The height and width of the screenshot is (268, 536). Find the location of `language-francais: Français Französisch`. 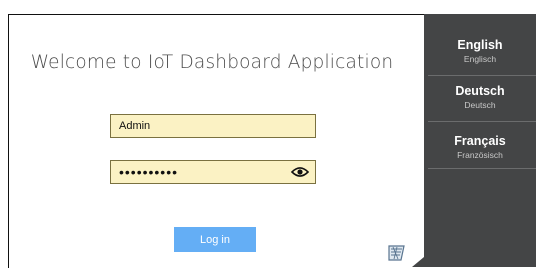

language-francais: Français Französisch is located at coordinates (480, 147).